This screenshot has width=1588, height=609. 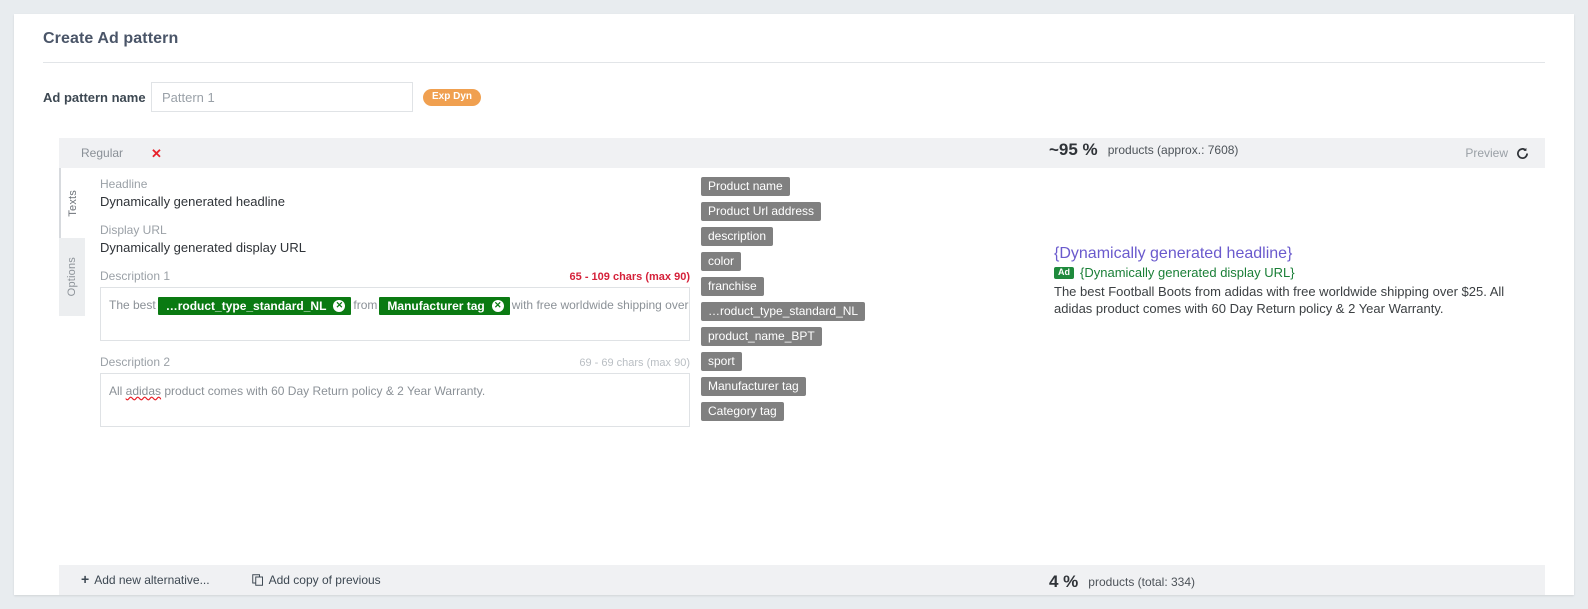 I want to click on tag-manufacturer-tag: Manufacturer tag, so click(x=753, y=386).